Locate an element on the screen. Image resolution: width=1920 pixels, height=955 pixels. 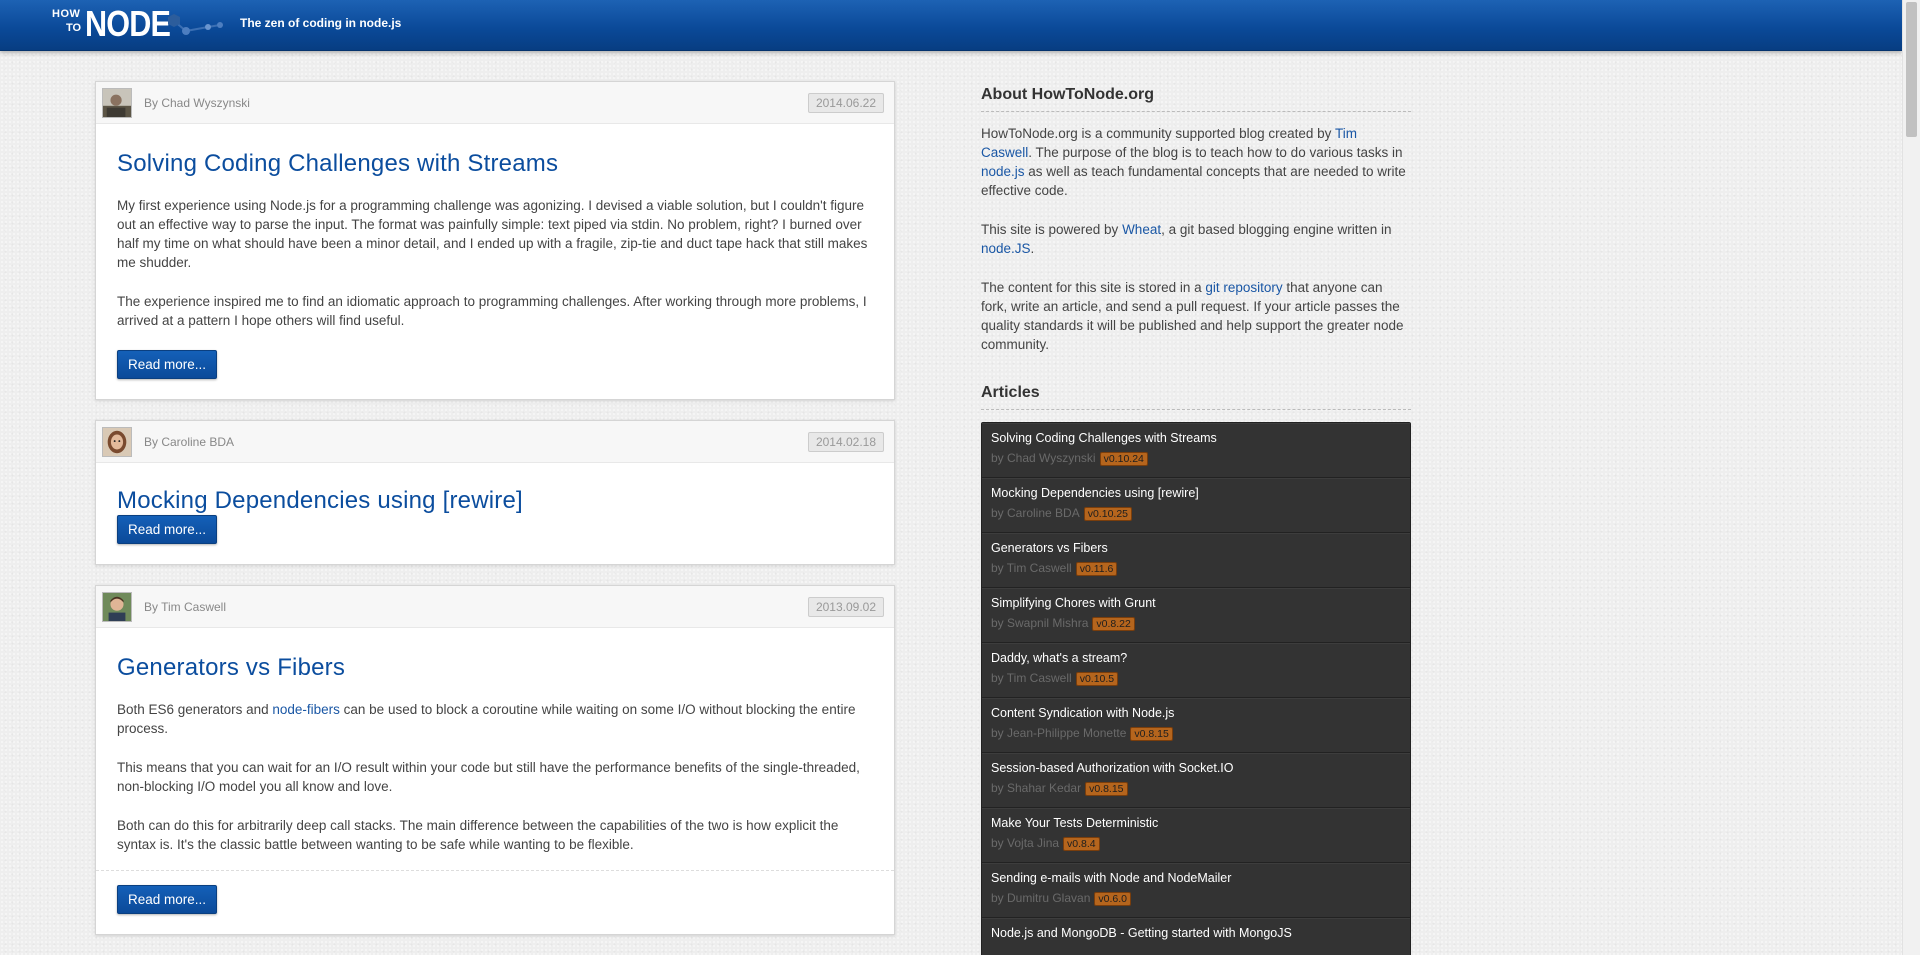
article-author: by Vojta Jina is located at coordinates (1025, 843).